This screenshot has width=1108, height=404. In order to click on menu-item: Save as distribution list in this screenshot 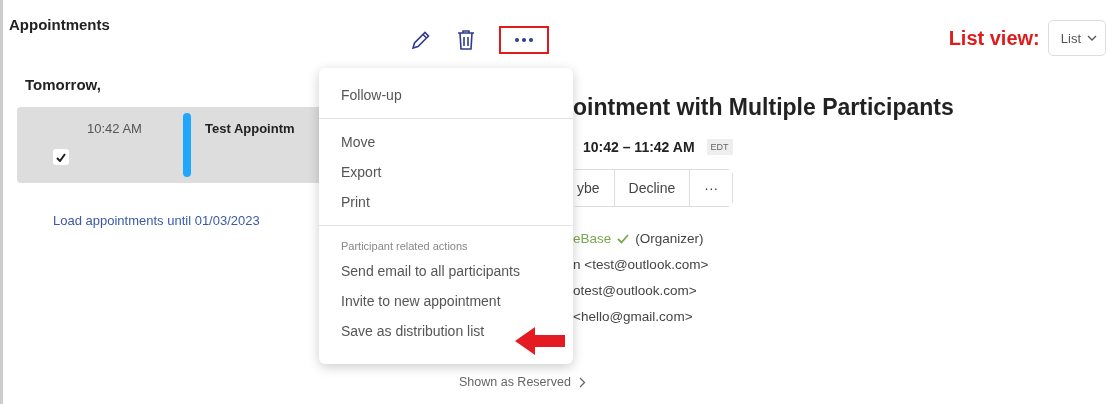, I will do `click(413, 331)`.